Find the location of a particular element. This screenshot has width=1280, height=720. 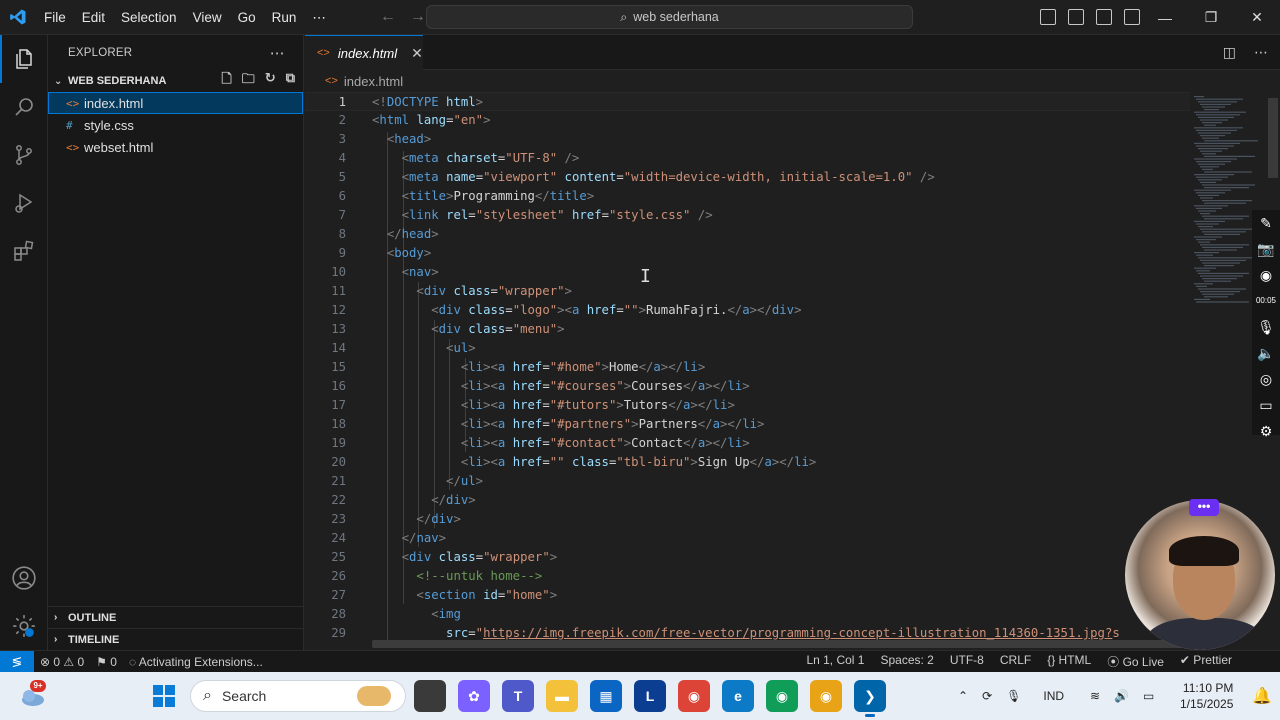

language-mode: {} HTML is located at coordinates (1069, 661).